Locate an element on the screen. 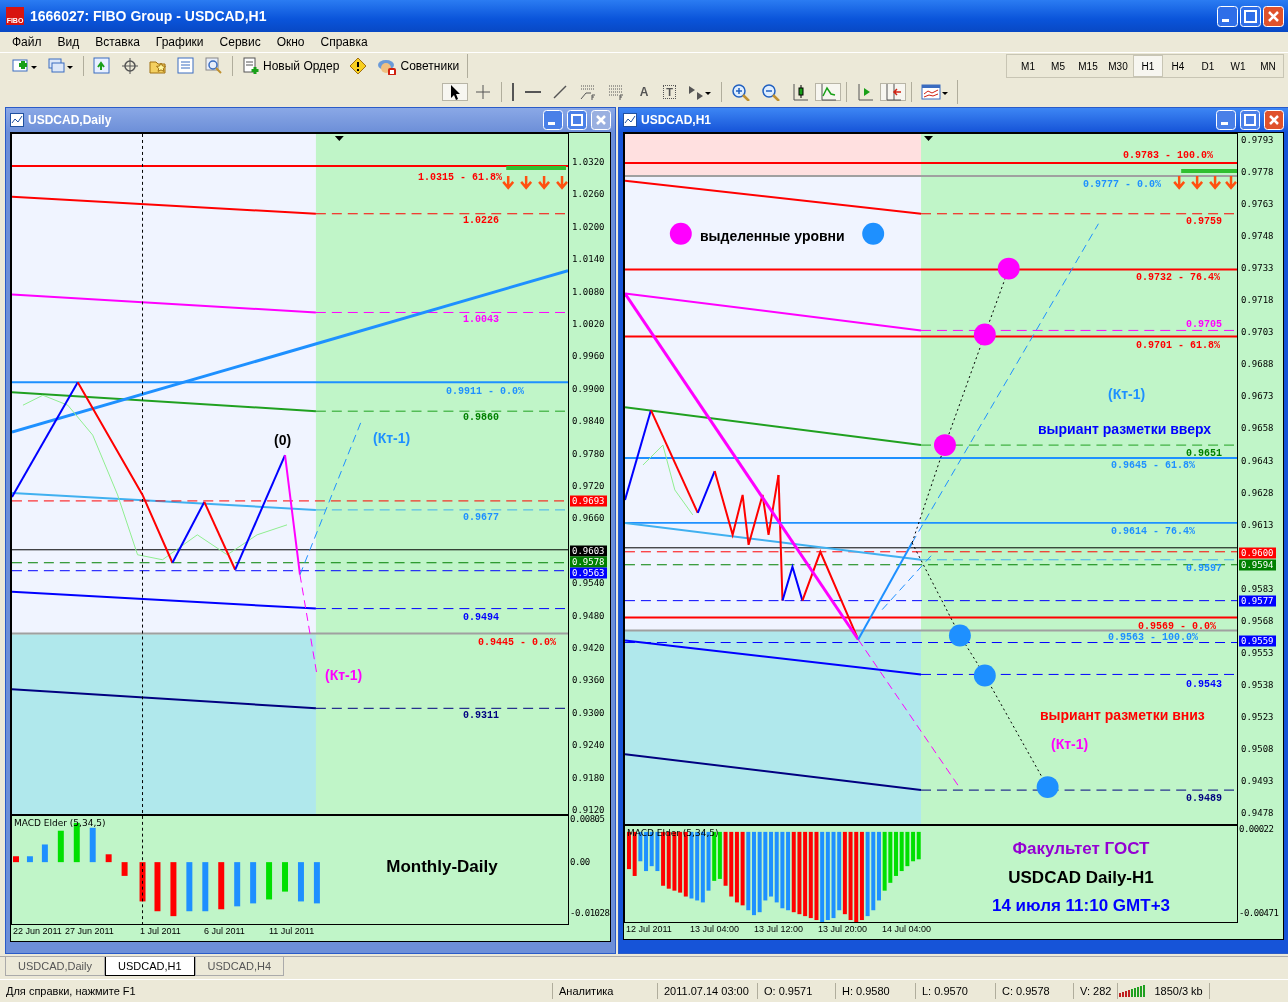 The width and height of the screenshot is (1288, 1002). axis-label: 0.9480 is located at coordinates (588, 615).